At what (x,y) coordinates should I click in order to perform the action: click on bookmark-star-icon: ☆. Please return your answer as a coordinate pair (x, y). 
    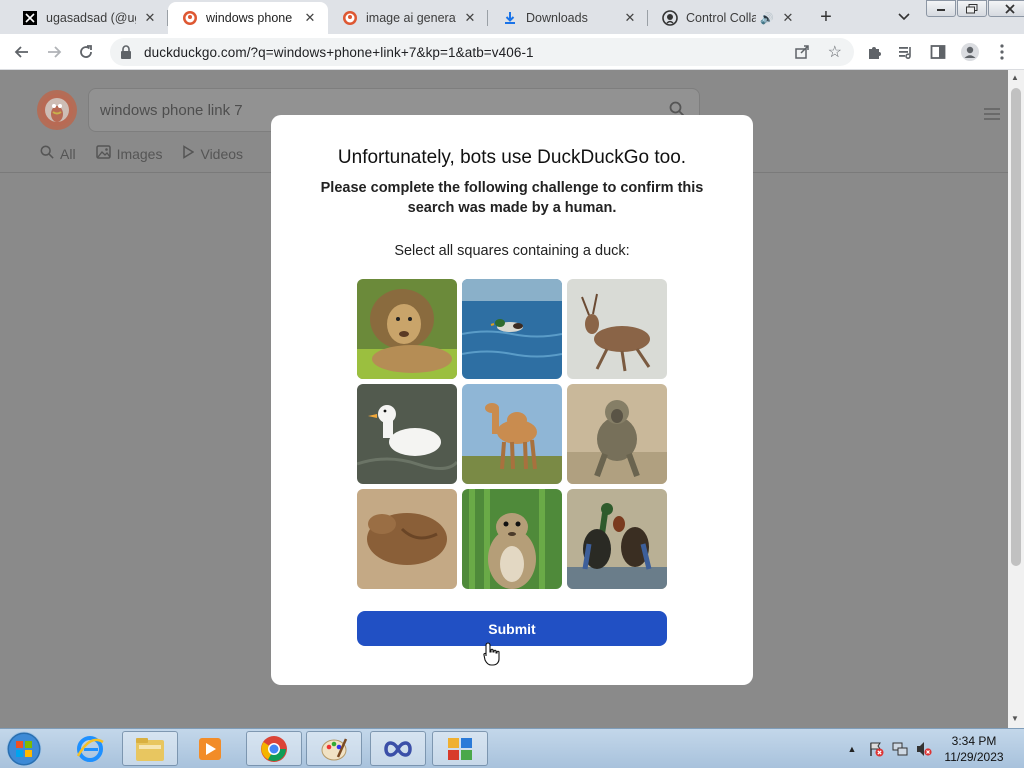
    Looking at the image, I should click on (835, 52).